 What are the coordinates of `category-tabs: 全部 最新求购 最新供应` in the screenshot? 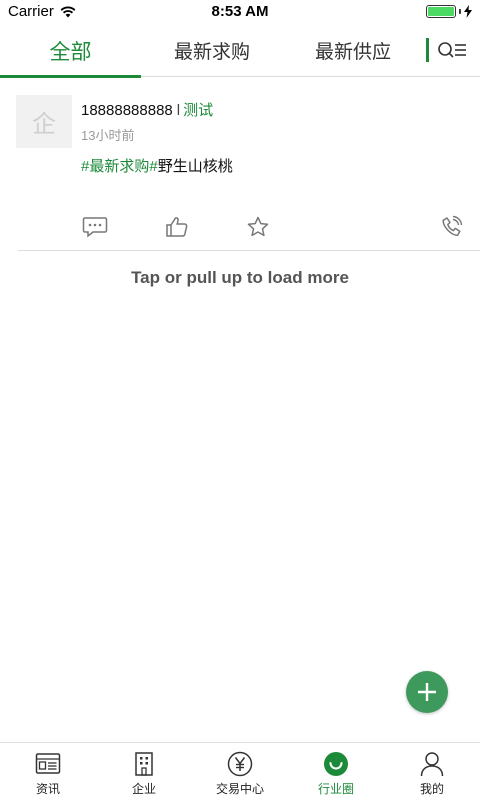 It's located at (240, 51).